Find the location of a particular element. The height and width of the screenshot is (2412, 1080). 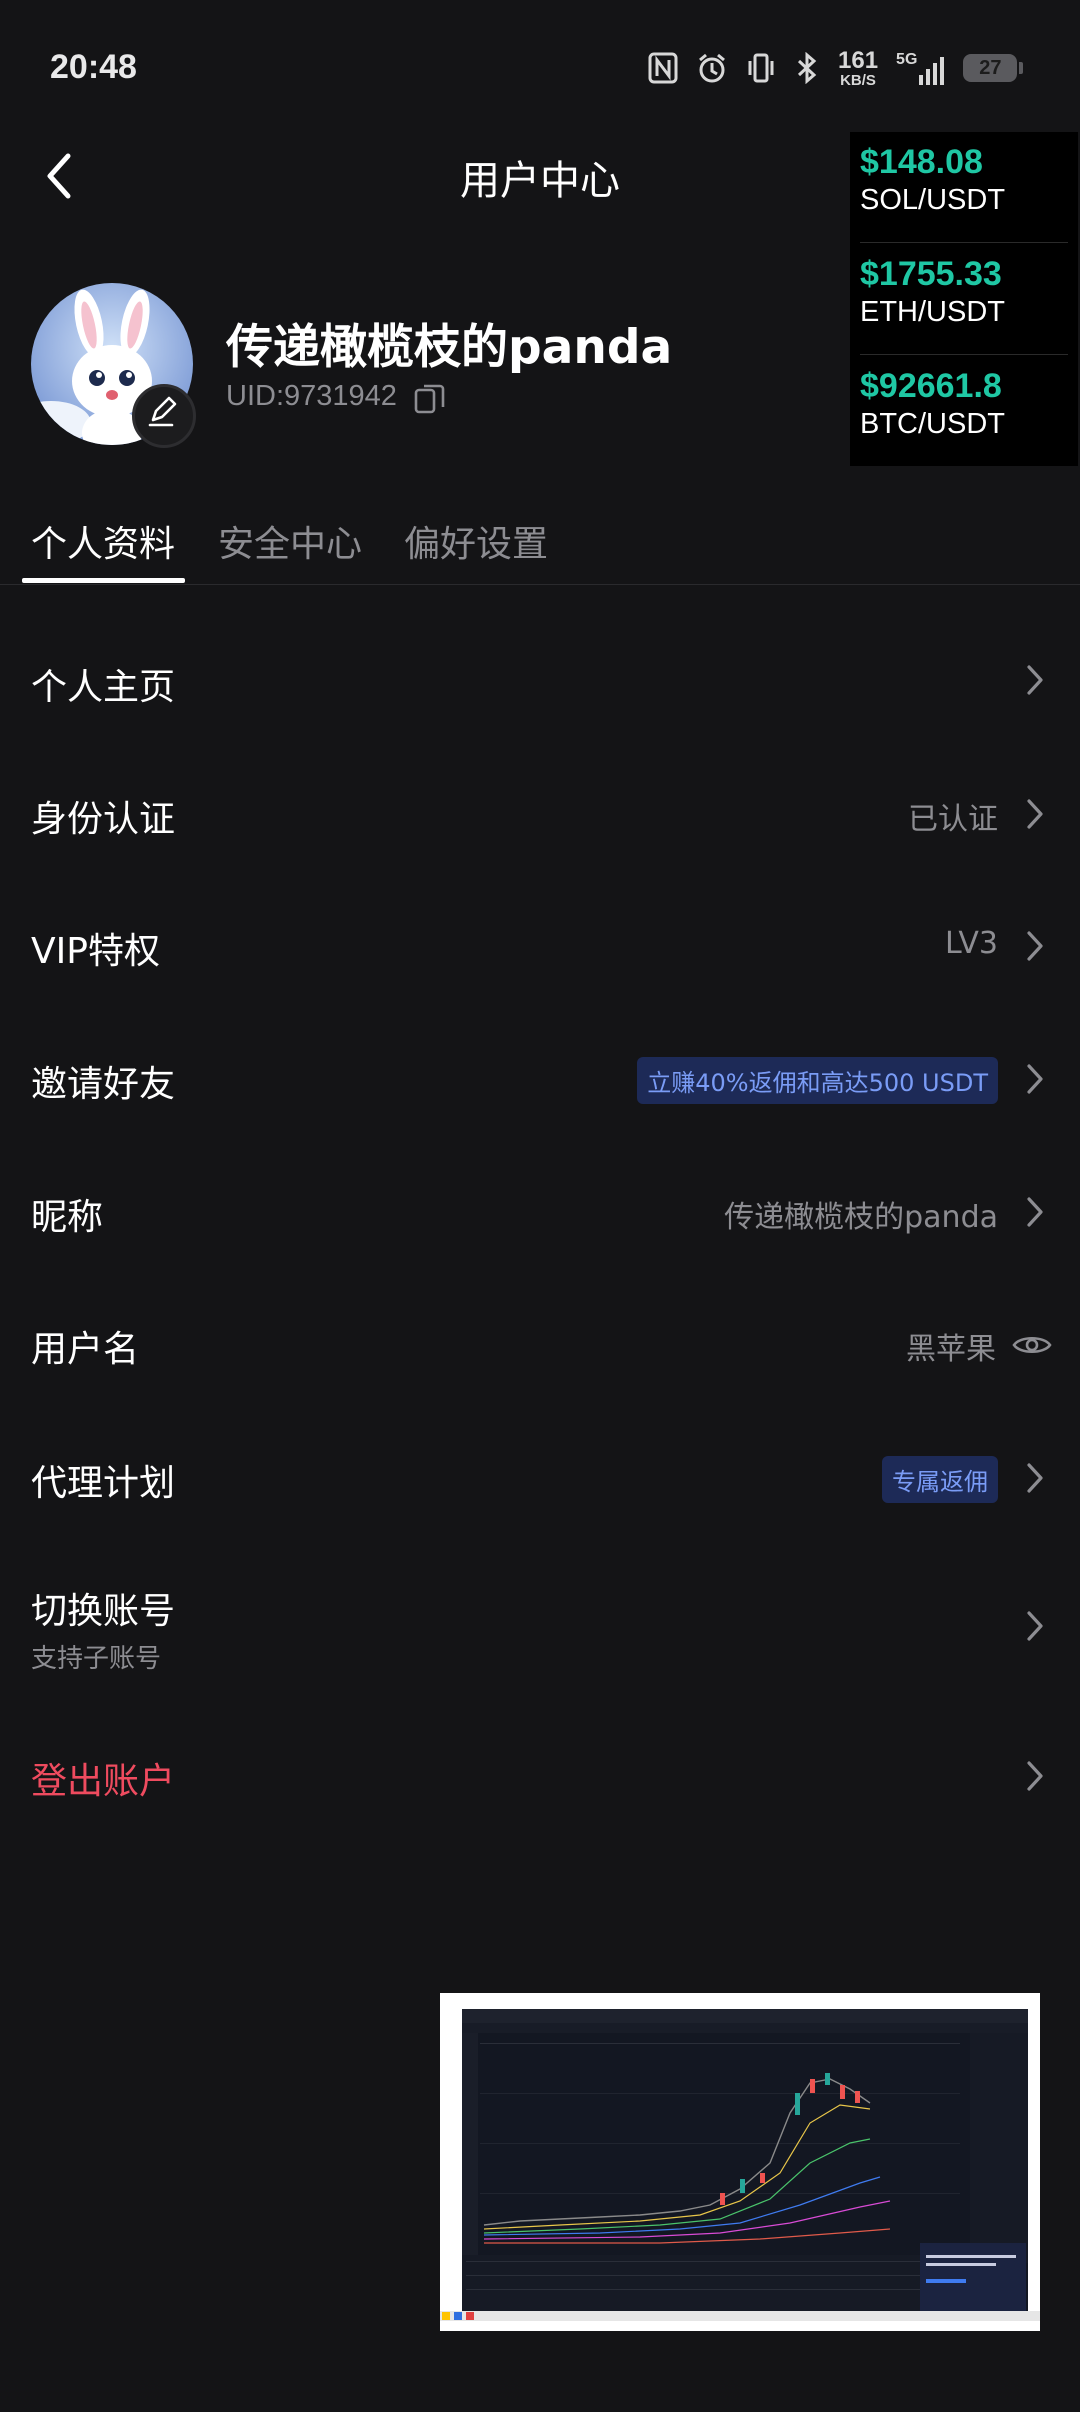

alarm-icon is located at coordinates (712, 68).